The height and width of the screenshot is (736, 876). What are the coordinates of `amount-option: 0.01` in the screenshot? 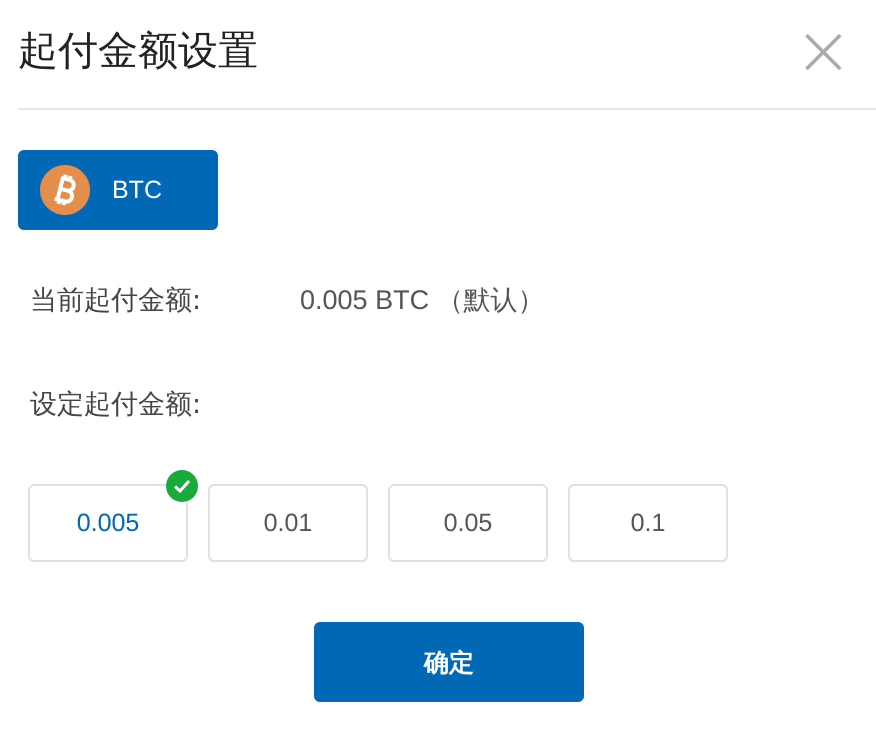 It's located at (288, 523).